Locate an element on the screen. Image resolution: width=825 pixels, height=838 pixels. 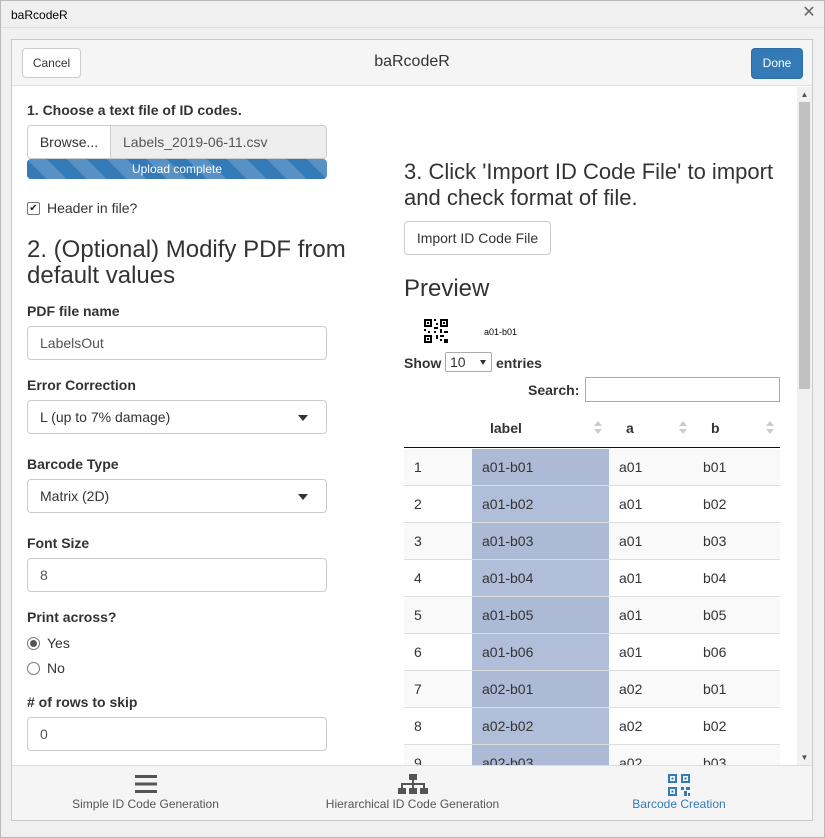
gadget-title: baRcodeR is located at coordinates (412, 61).